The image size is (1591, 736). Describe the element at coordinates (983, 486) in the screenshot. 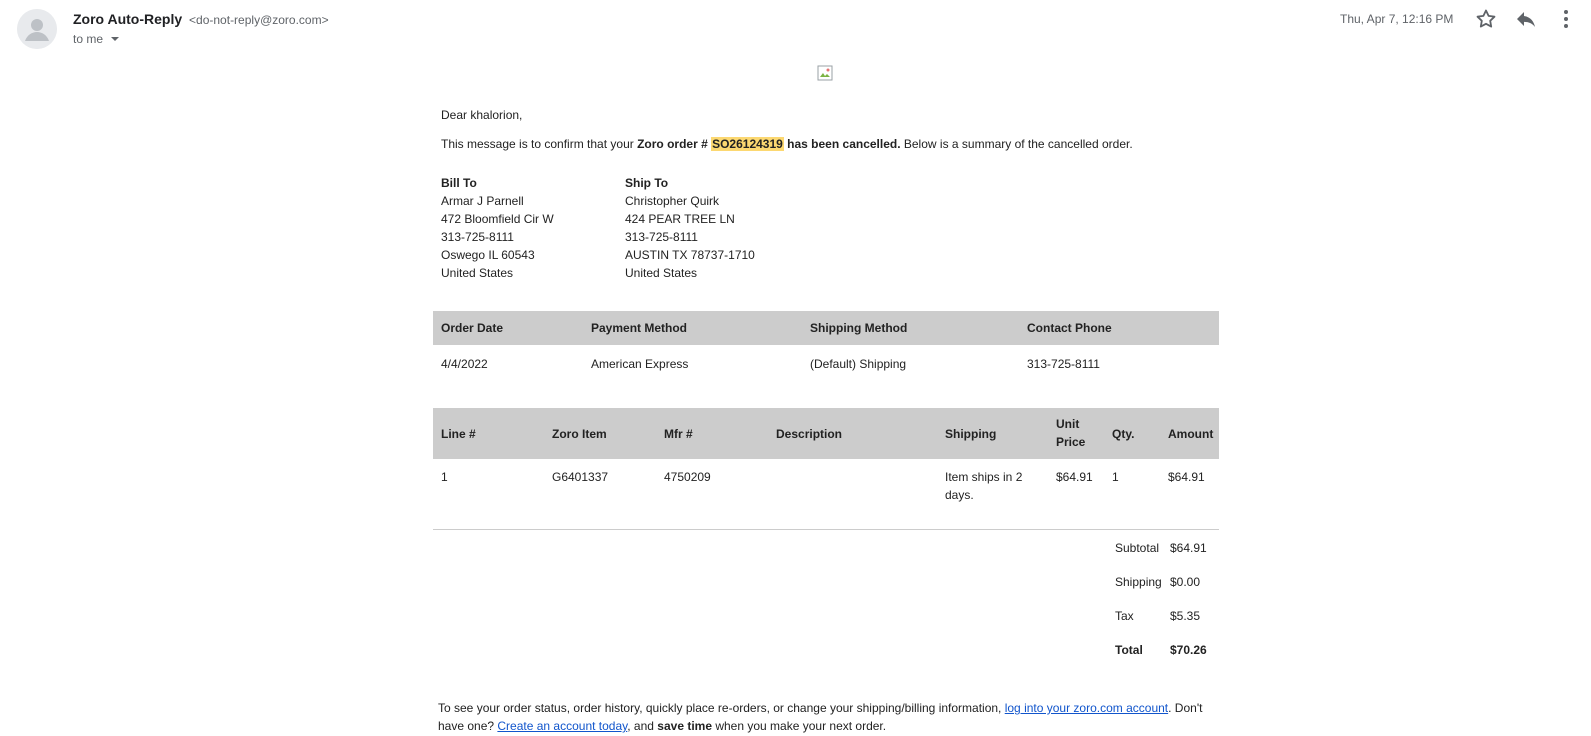

I see `shipping-cell: Item ships in 2 days.` at that location.